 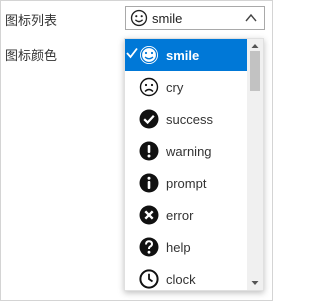 What do you see at coordinates (255, 283) in the screenshot?
I see `scroll-down-arrow-icon` at bounding box center [255, 283].